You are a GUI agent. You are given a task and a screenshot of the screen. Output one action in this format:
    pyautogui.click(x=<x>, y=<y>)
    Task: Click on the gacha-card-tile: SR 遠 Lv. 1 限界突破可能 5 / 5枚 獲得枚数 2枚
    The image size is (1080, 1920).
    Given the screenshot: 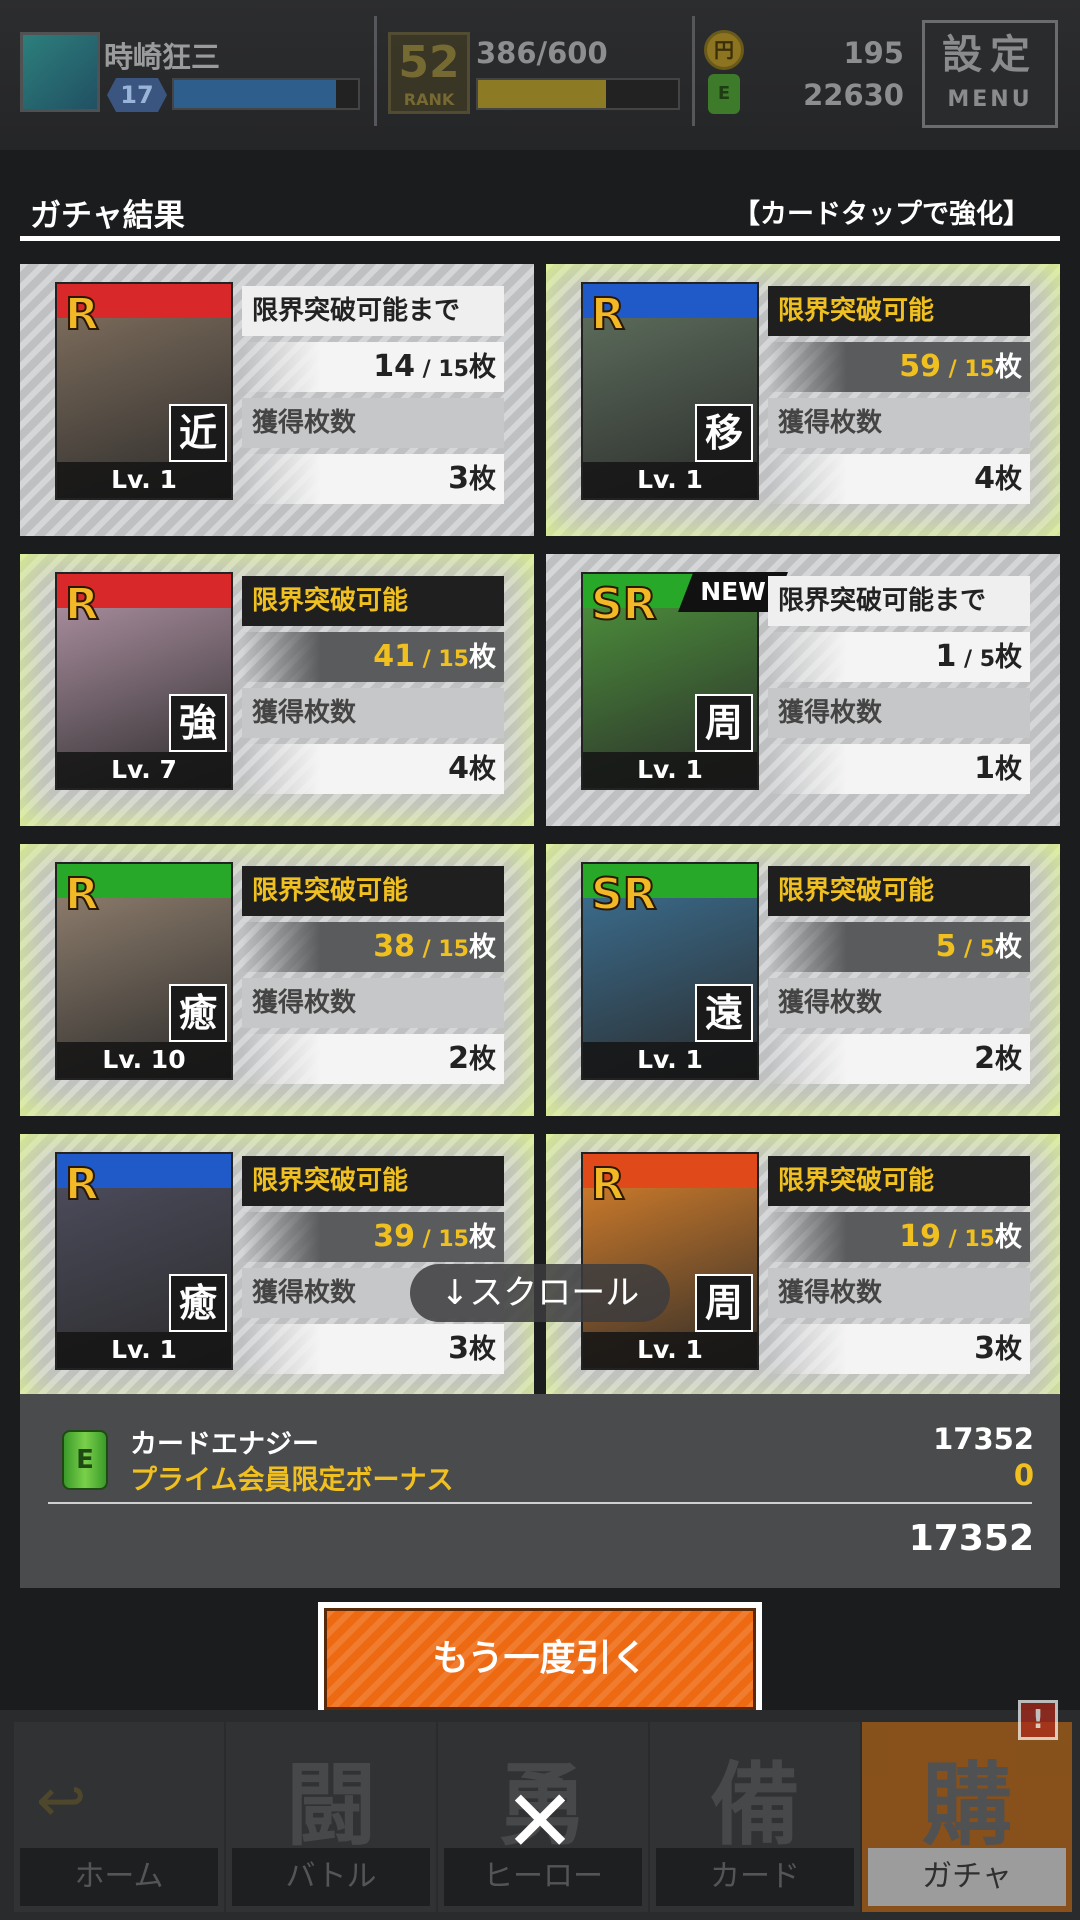 What is the action you would take?
    pyautogui.click(x=803, y=980)
    